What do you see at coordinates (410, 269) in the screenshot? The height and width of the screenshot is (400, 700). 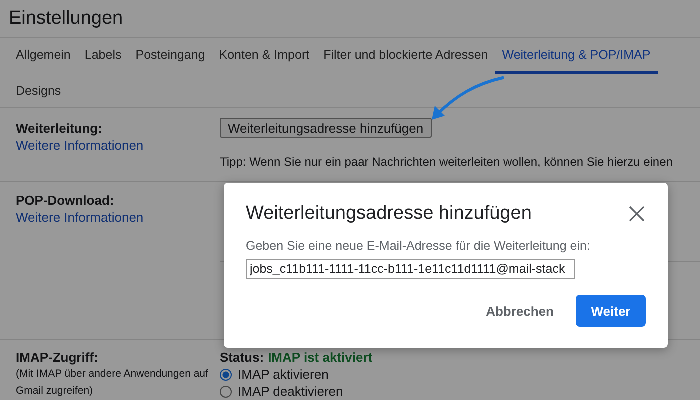 I see `email-field: jobs_c11b111-1111-11cc-b111-1e11c11d1111@mail-stack` at bounding box center [410, 269].